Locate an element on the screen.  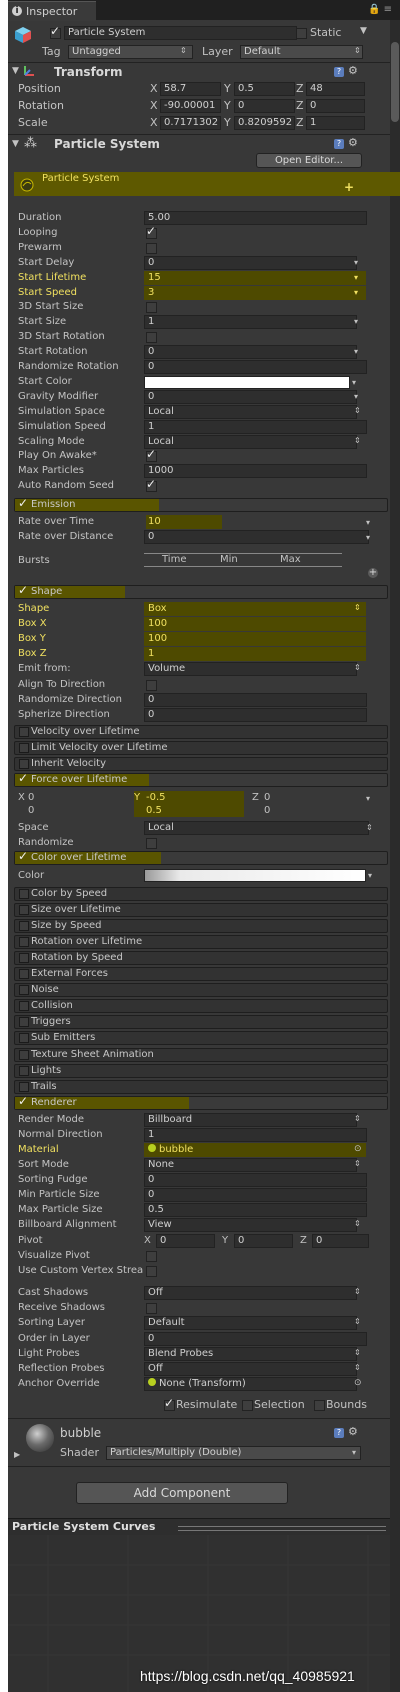
start-color-swatch is located at coordinates (247, 382).